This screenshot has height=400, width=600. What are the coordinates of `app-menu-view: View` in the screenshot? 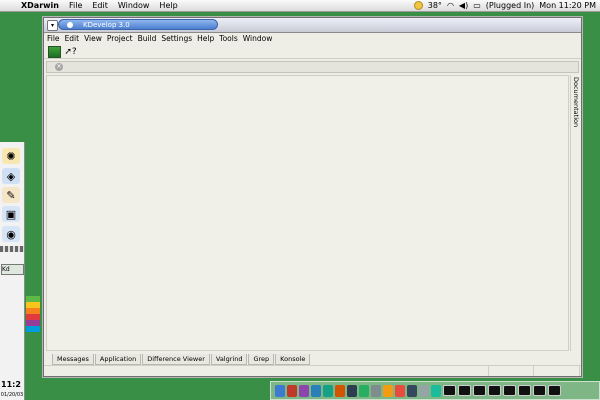 It's located at (92, 38).